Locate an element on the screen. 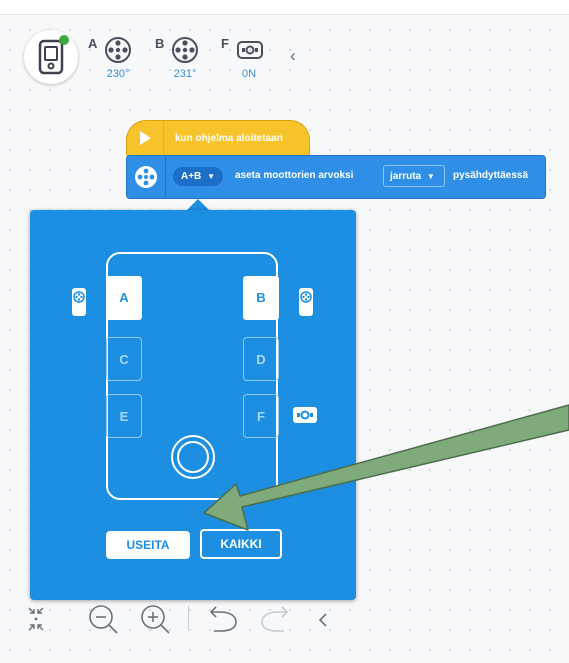 Image resolution: width=569 pixels, height=663 pixels. motor-ports-dropdown: A+B ▼ is located at coordinates (198, 176).